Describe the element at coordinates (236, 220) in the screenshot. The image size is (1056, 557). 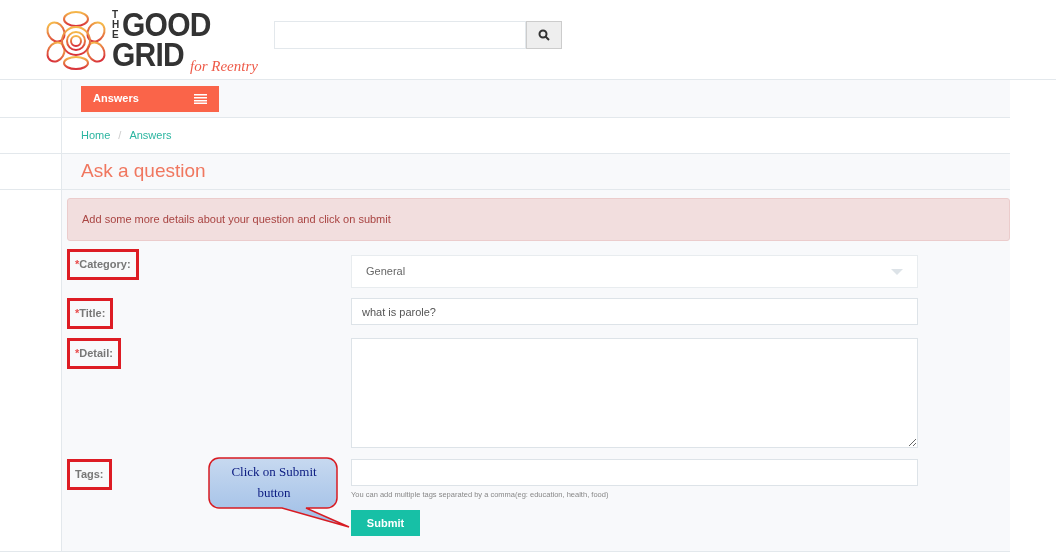
I see `alert-message: Add some more details about your question and click on submit` at that location.